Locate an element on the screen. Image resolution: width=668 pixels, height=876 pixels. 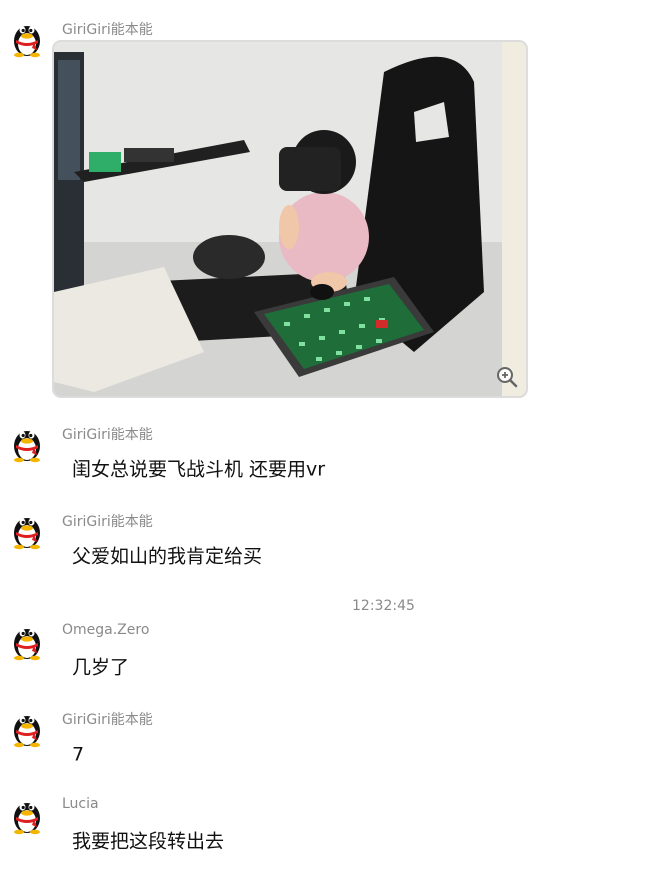
message-text: 7 is located at coordinates (78, 754).